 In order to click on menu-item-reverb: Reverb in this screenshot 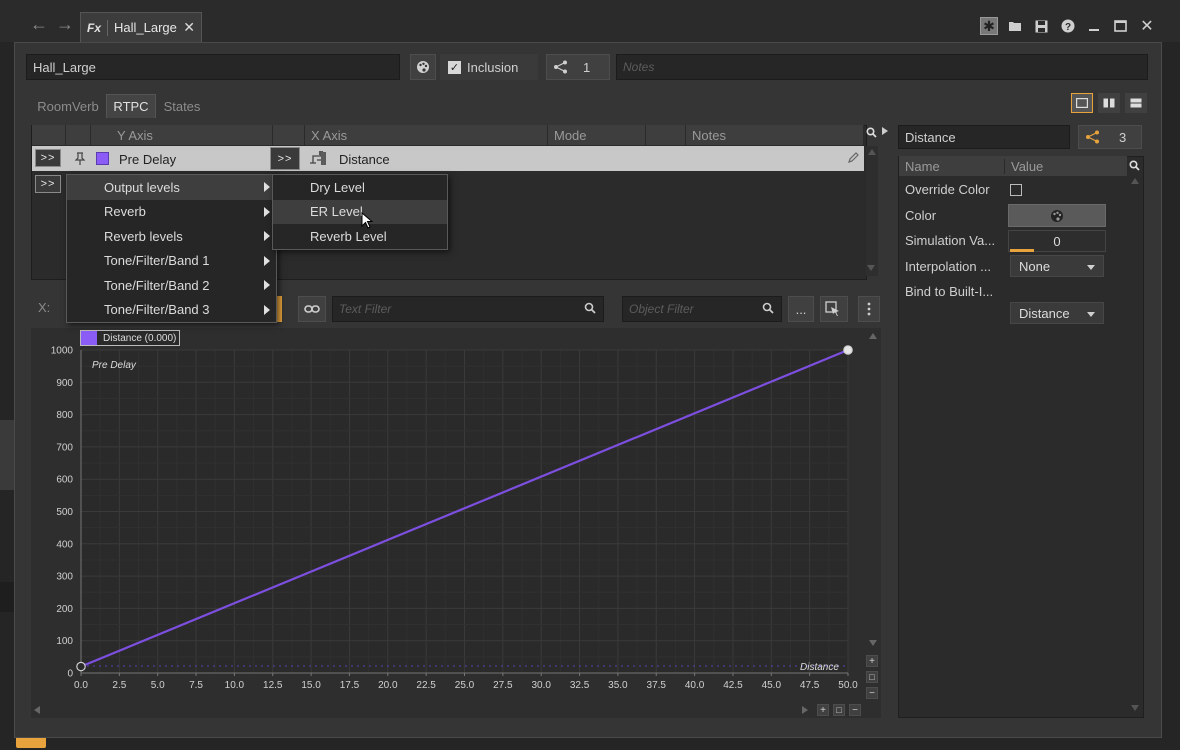, I will do `click(171, 212)`.